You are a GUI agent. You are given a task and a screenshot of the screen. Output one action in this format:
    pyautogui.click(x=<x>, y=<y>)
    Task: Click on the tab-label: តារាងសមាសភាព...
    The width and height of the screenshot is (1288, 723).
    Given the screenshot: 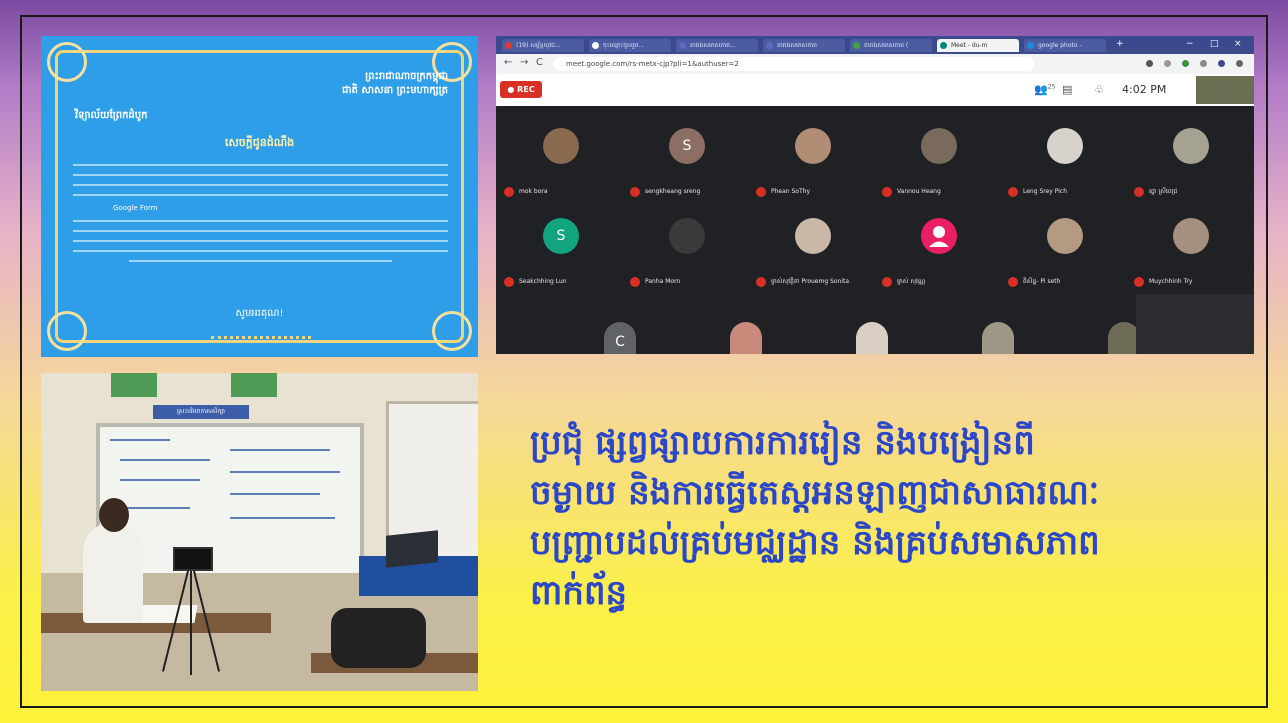 What is the action you would take?
    pyautogui.click(x=713, y=45)
    